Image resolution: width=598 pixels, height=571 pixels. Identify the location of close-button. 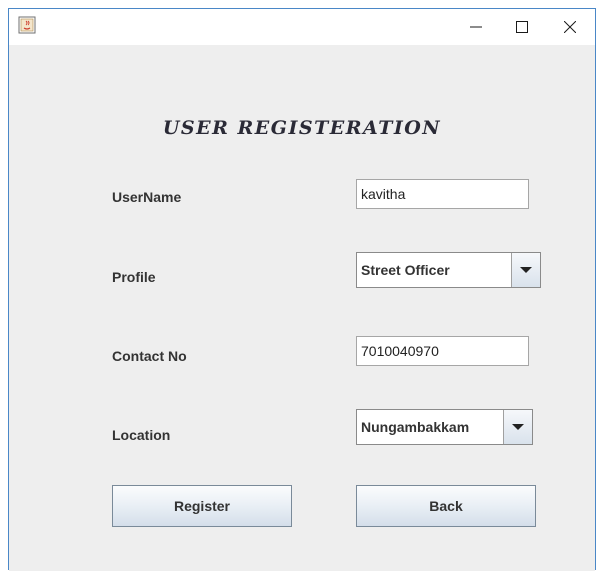
(570, 27).